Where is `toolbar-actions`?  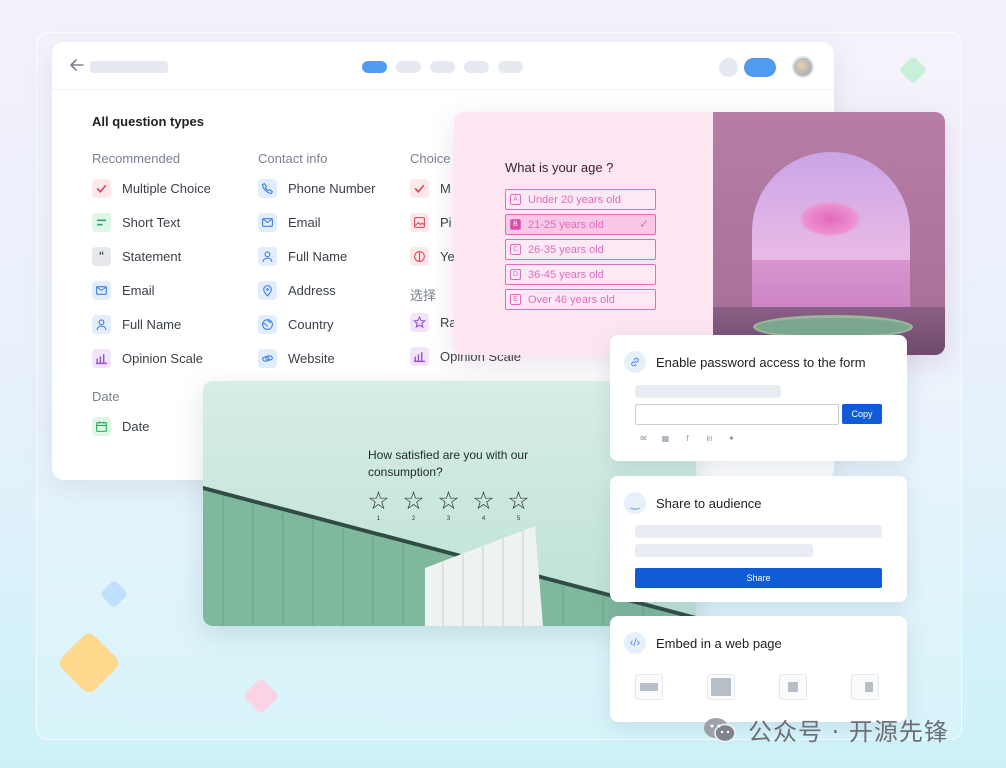
toolbar-actions is located at coordinates (766, 67).